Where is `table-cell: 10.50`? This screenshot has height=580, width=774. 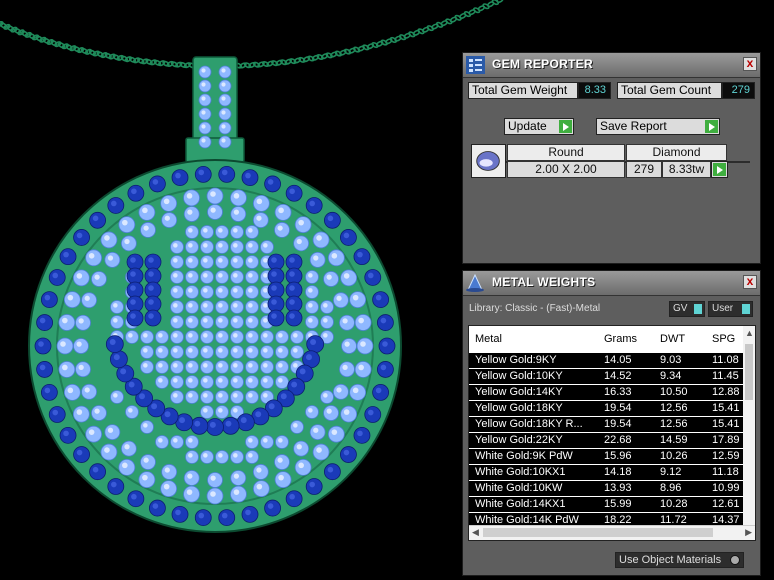 table-cell: 10.50 is located at coordinates (674, 392).